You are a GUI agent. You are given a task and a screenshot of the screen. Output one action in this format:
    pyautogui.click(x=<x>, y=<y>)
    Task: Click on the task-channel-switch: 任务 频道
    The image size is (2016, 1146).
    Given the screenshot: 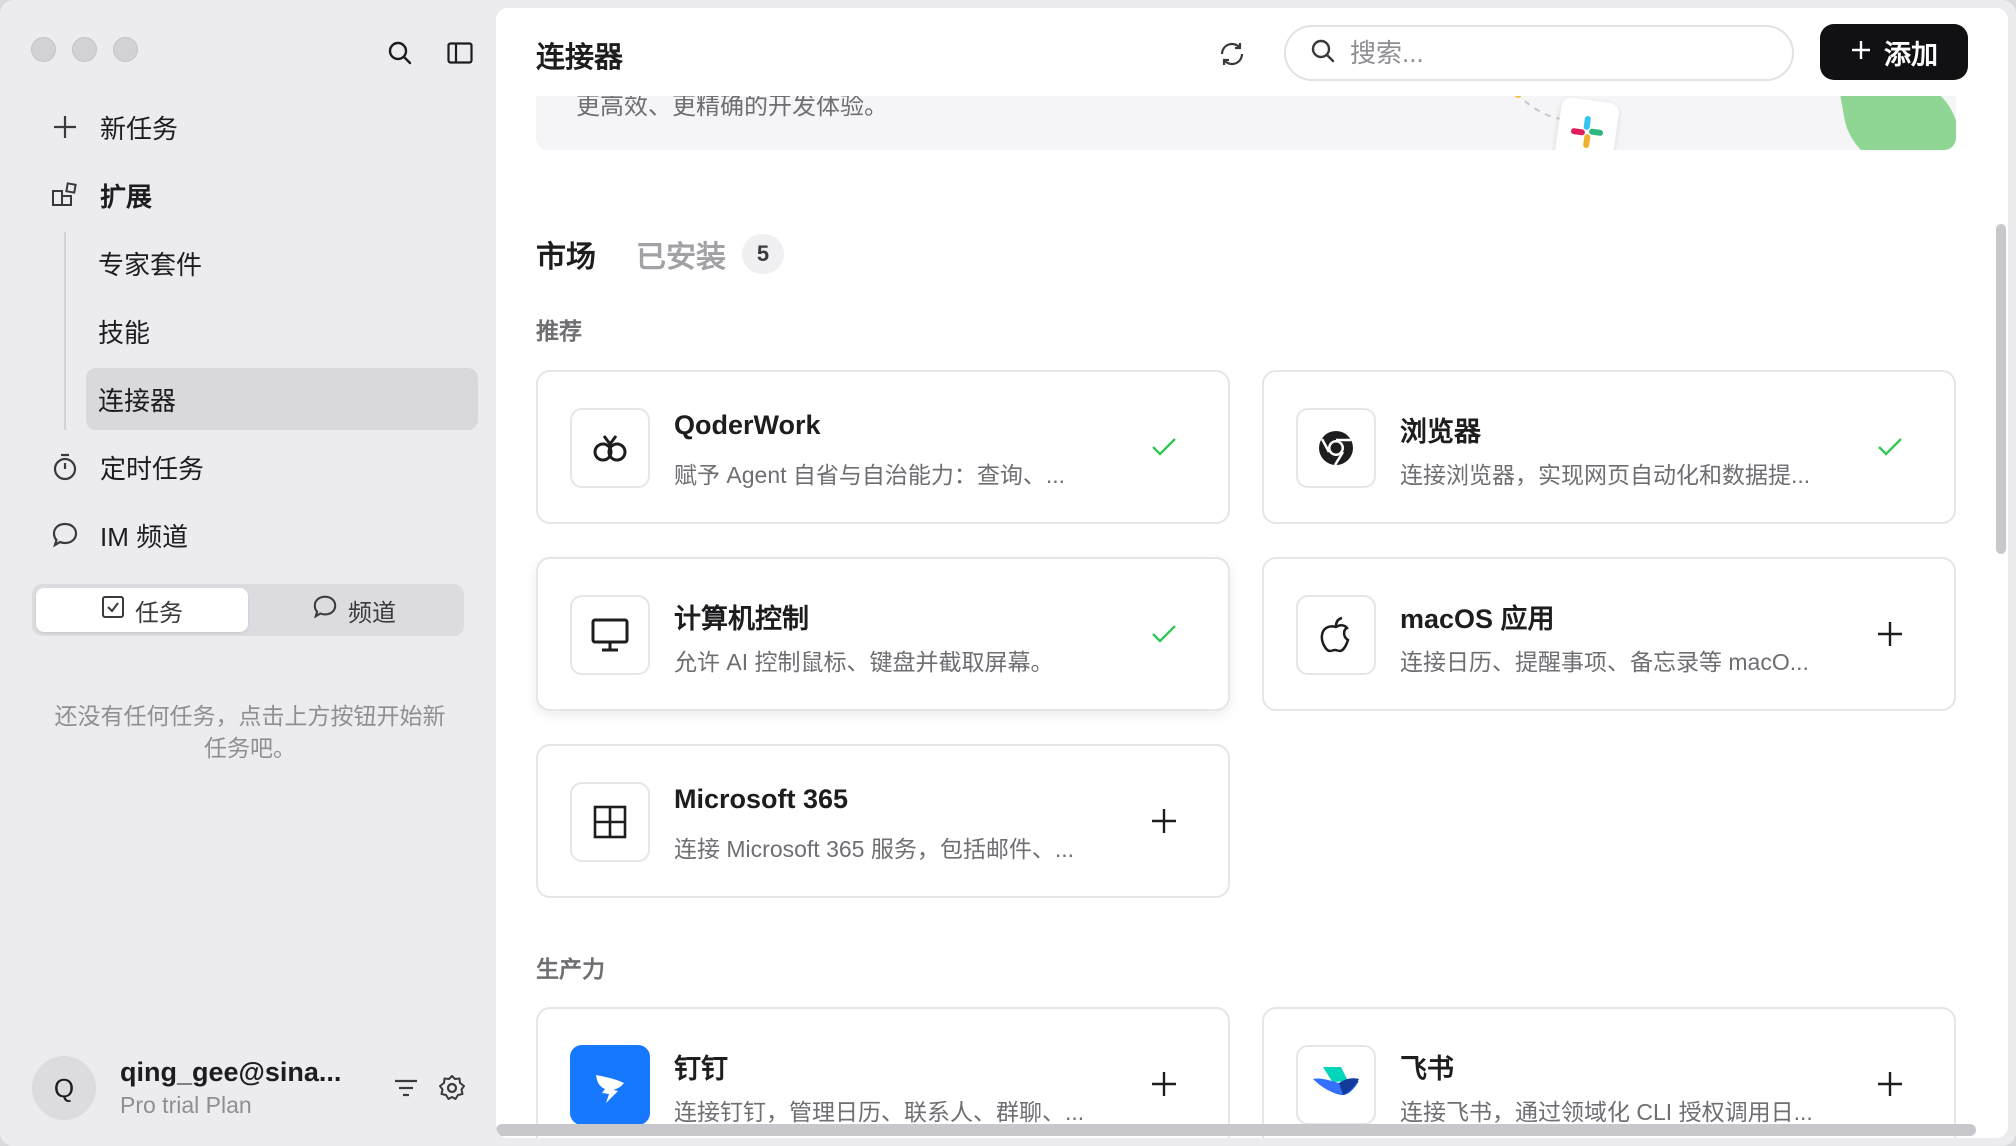 What is the action you would take?
    pyautogui.click(x=248, y=610)
    